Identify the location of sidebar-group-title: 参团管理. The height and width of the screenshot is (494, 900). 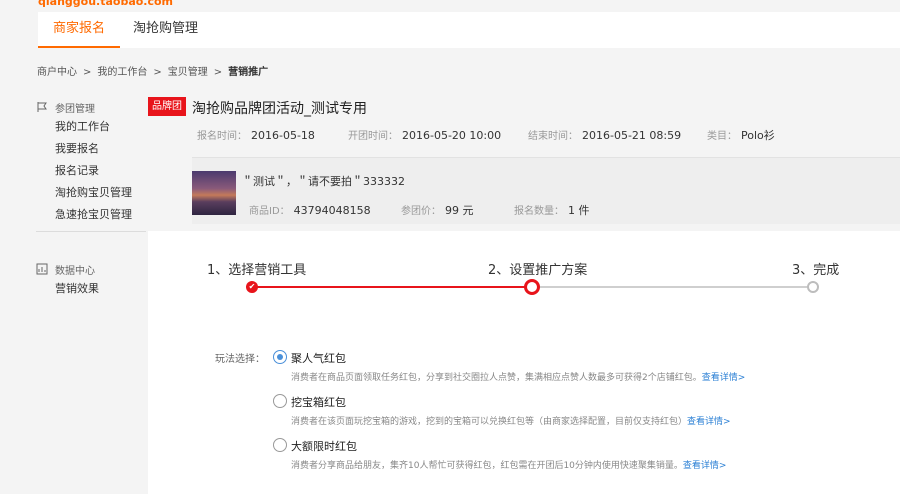
(91, 107).